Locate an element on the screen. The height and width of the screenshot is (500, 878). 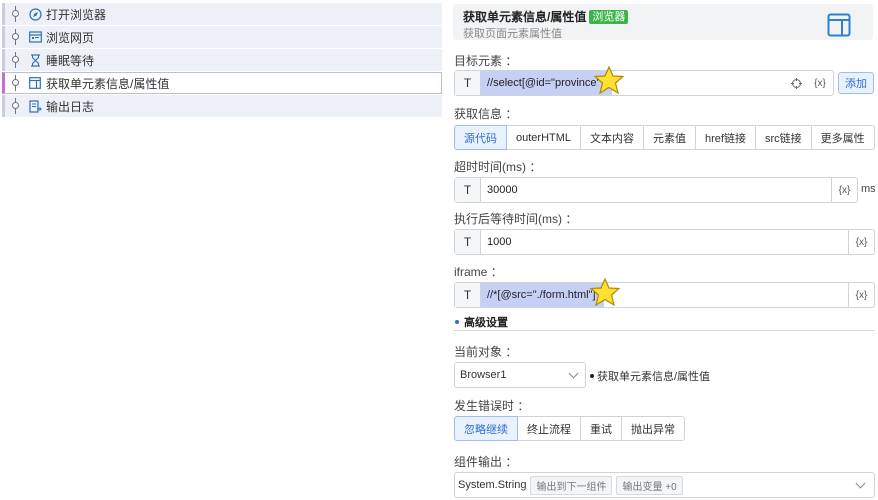
iframe-label: iframe ： is located at coordinates (478, 272).